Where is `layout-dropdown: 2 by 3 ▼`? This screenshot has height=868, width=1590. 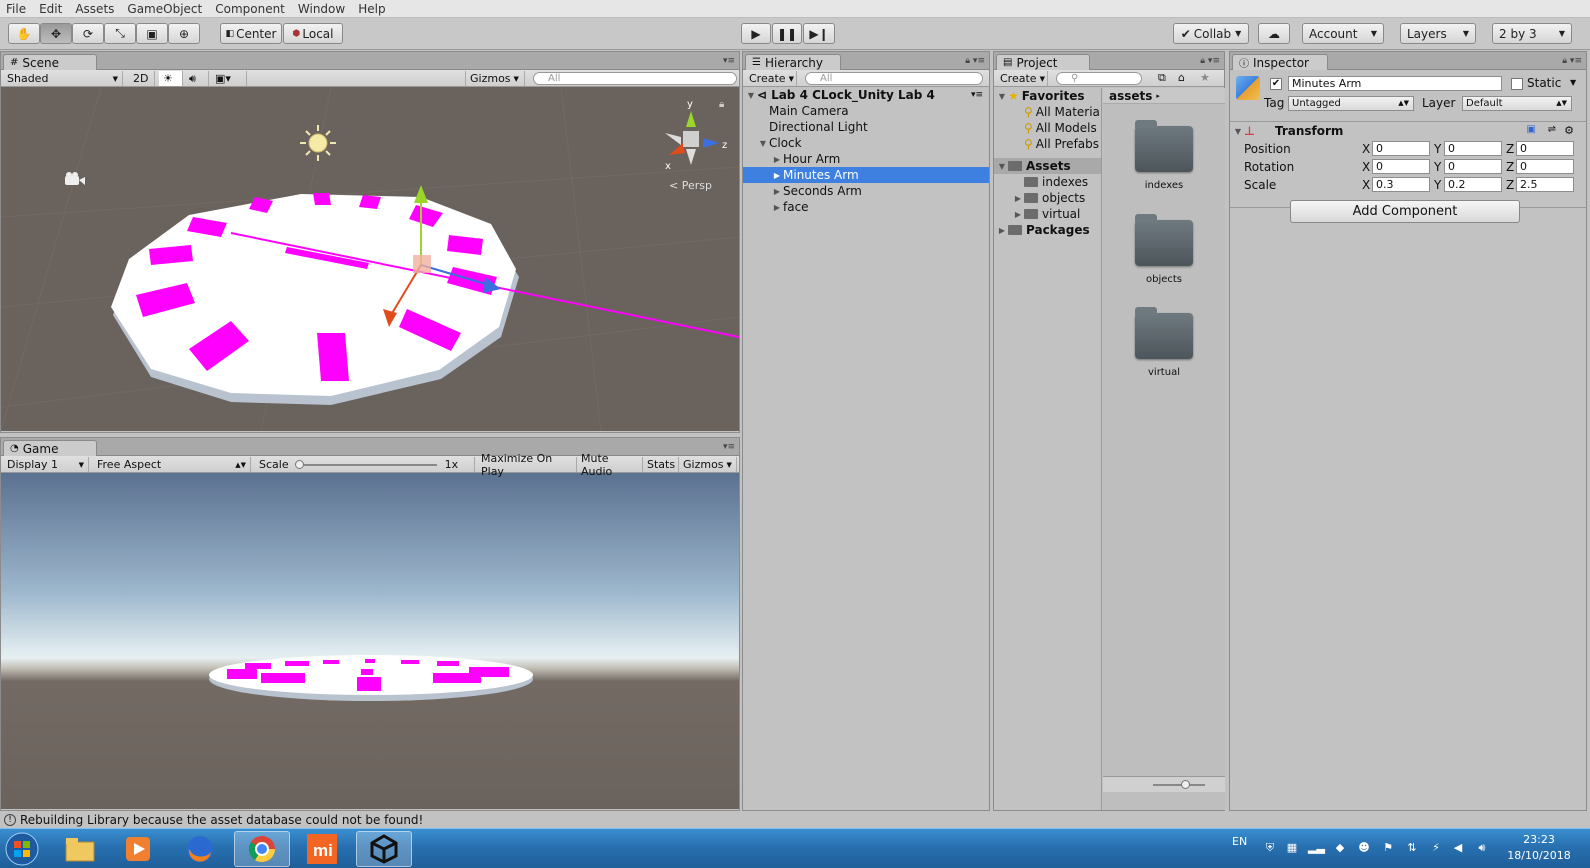 layout-dropdown: 2 by 3 ▼ is located at coordinates (1532, 33).